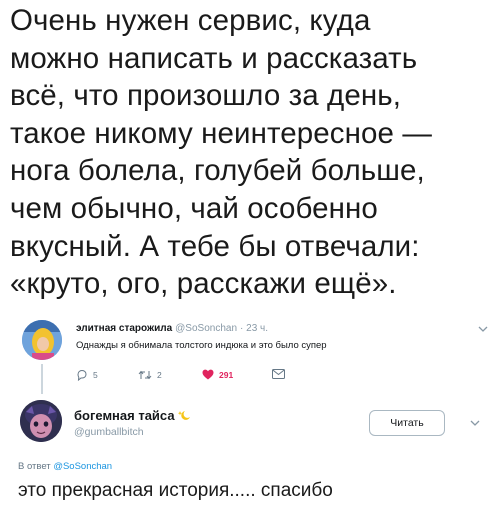 This screenshot has height=508, width=498. Describe the element at coordinates (145, 375) in the screenshot. I see `retweet-icon` at that location.